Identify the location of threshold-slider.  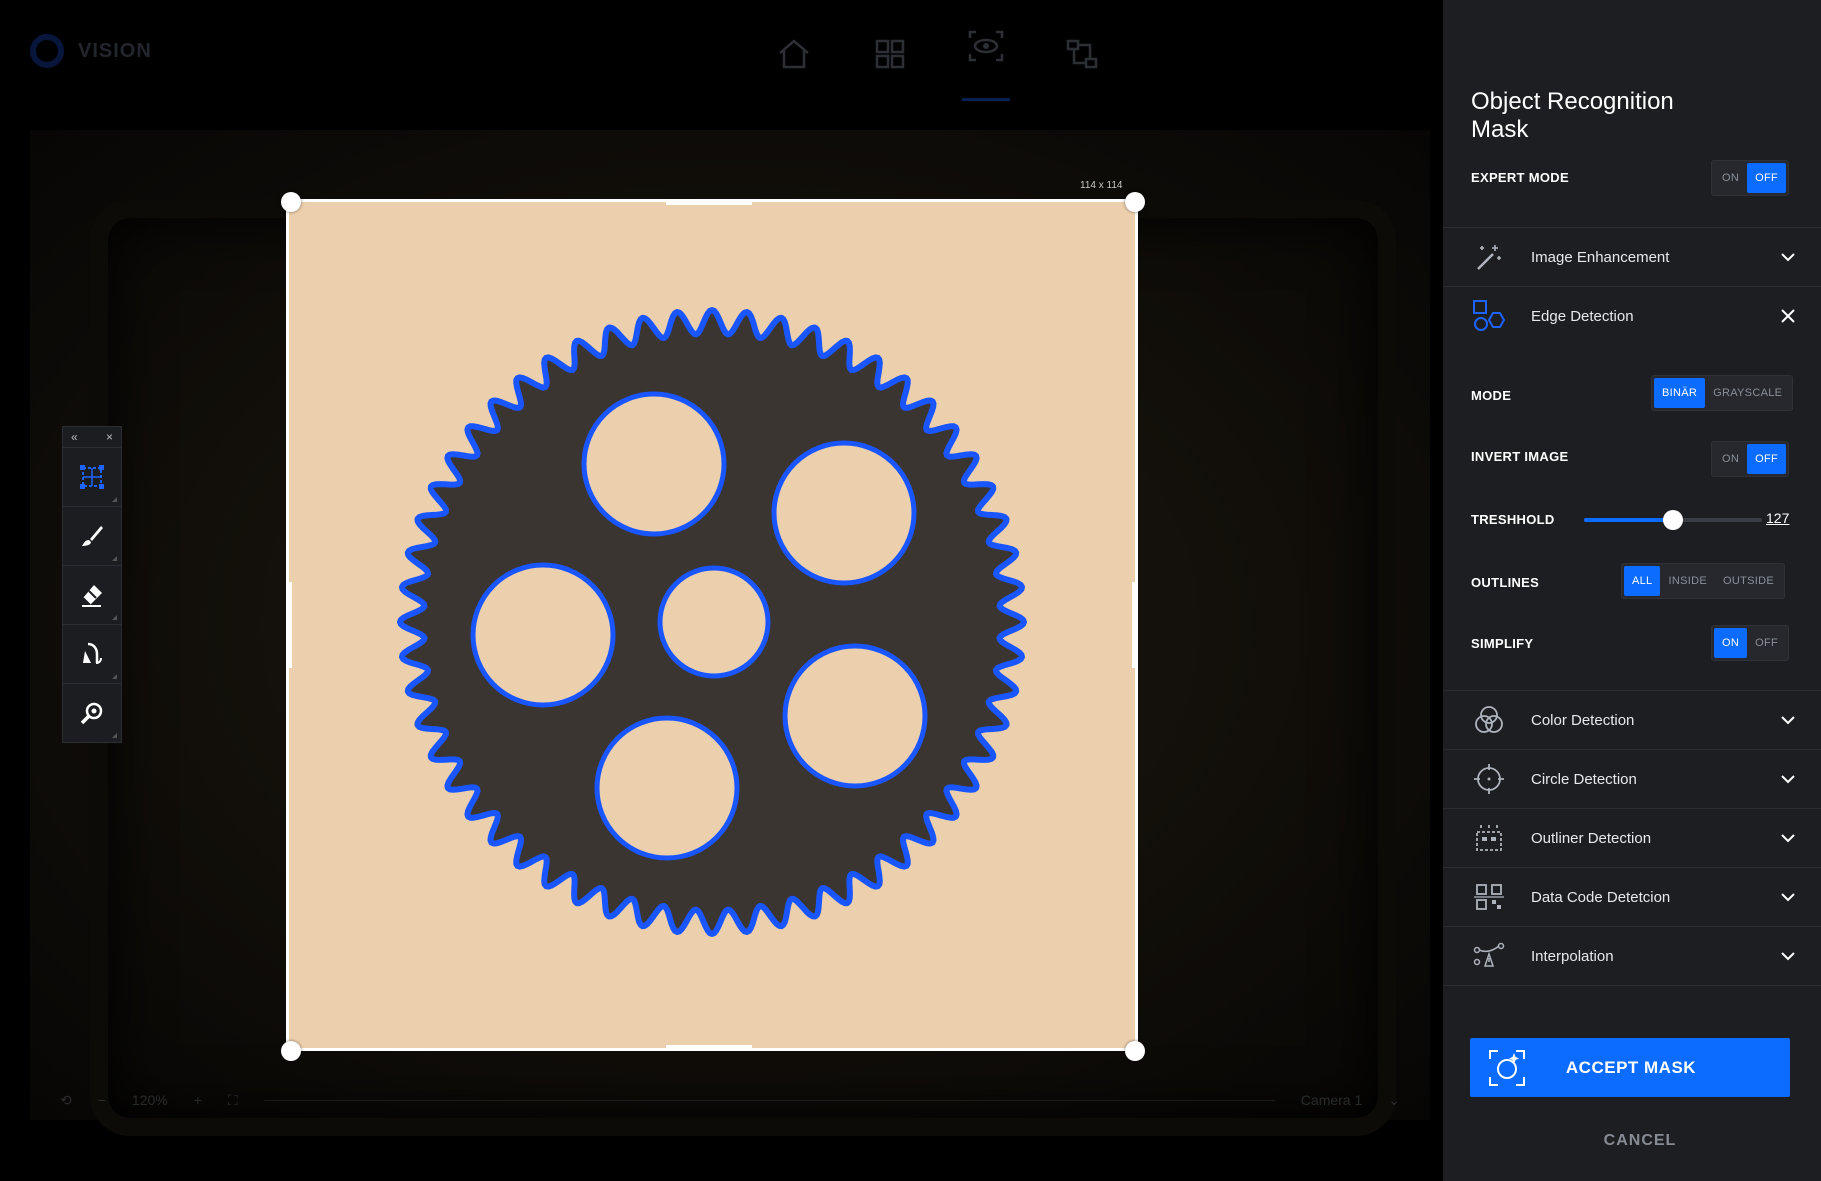
(1673, 520).